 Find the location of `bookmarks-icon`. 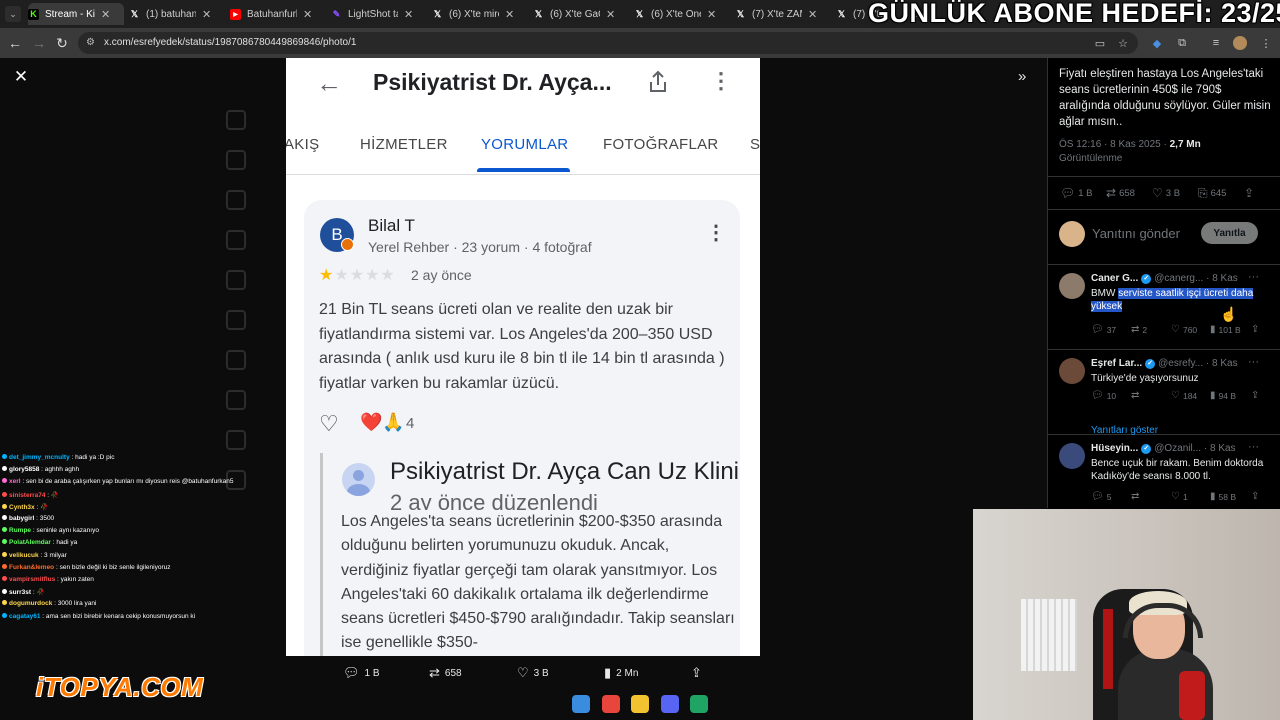

bookmarks-icon is located at coordinates (236, 360).